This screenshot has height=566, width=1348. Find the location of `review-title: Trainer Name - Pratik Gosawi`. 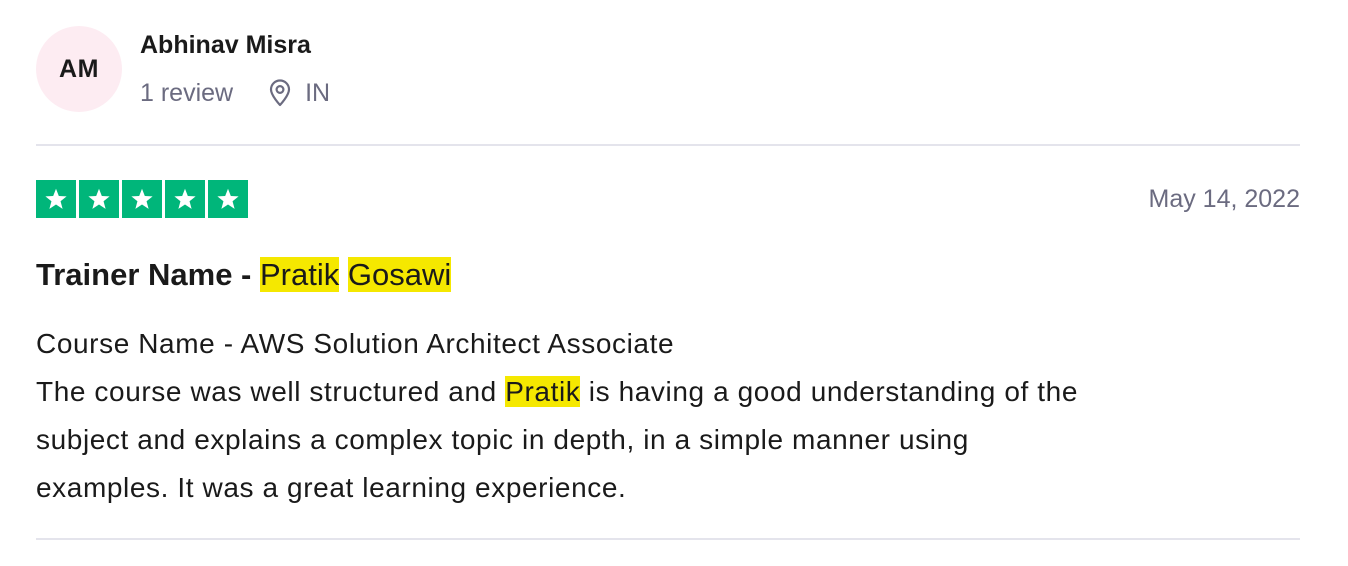

review-title: Trainer Name - Pratik Gosawi is located at coordinates (244, 275).